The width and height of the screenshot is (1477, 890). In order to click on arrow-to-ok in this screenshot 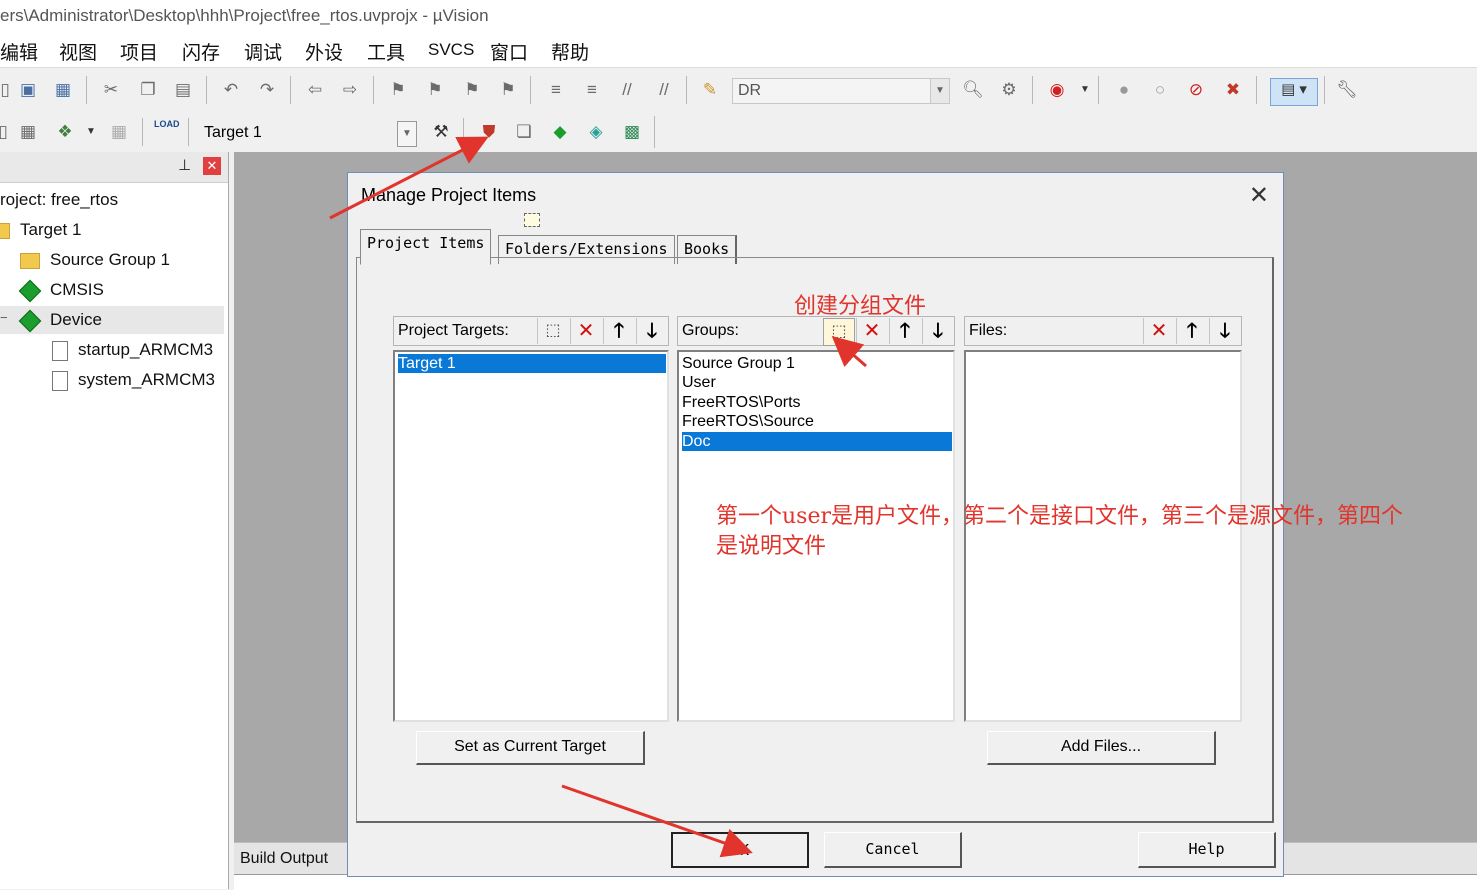, I will do `click(657, 821)`.